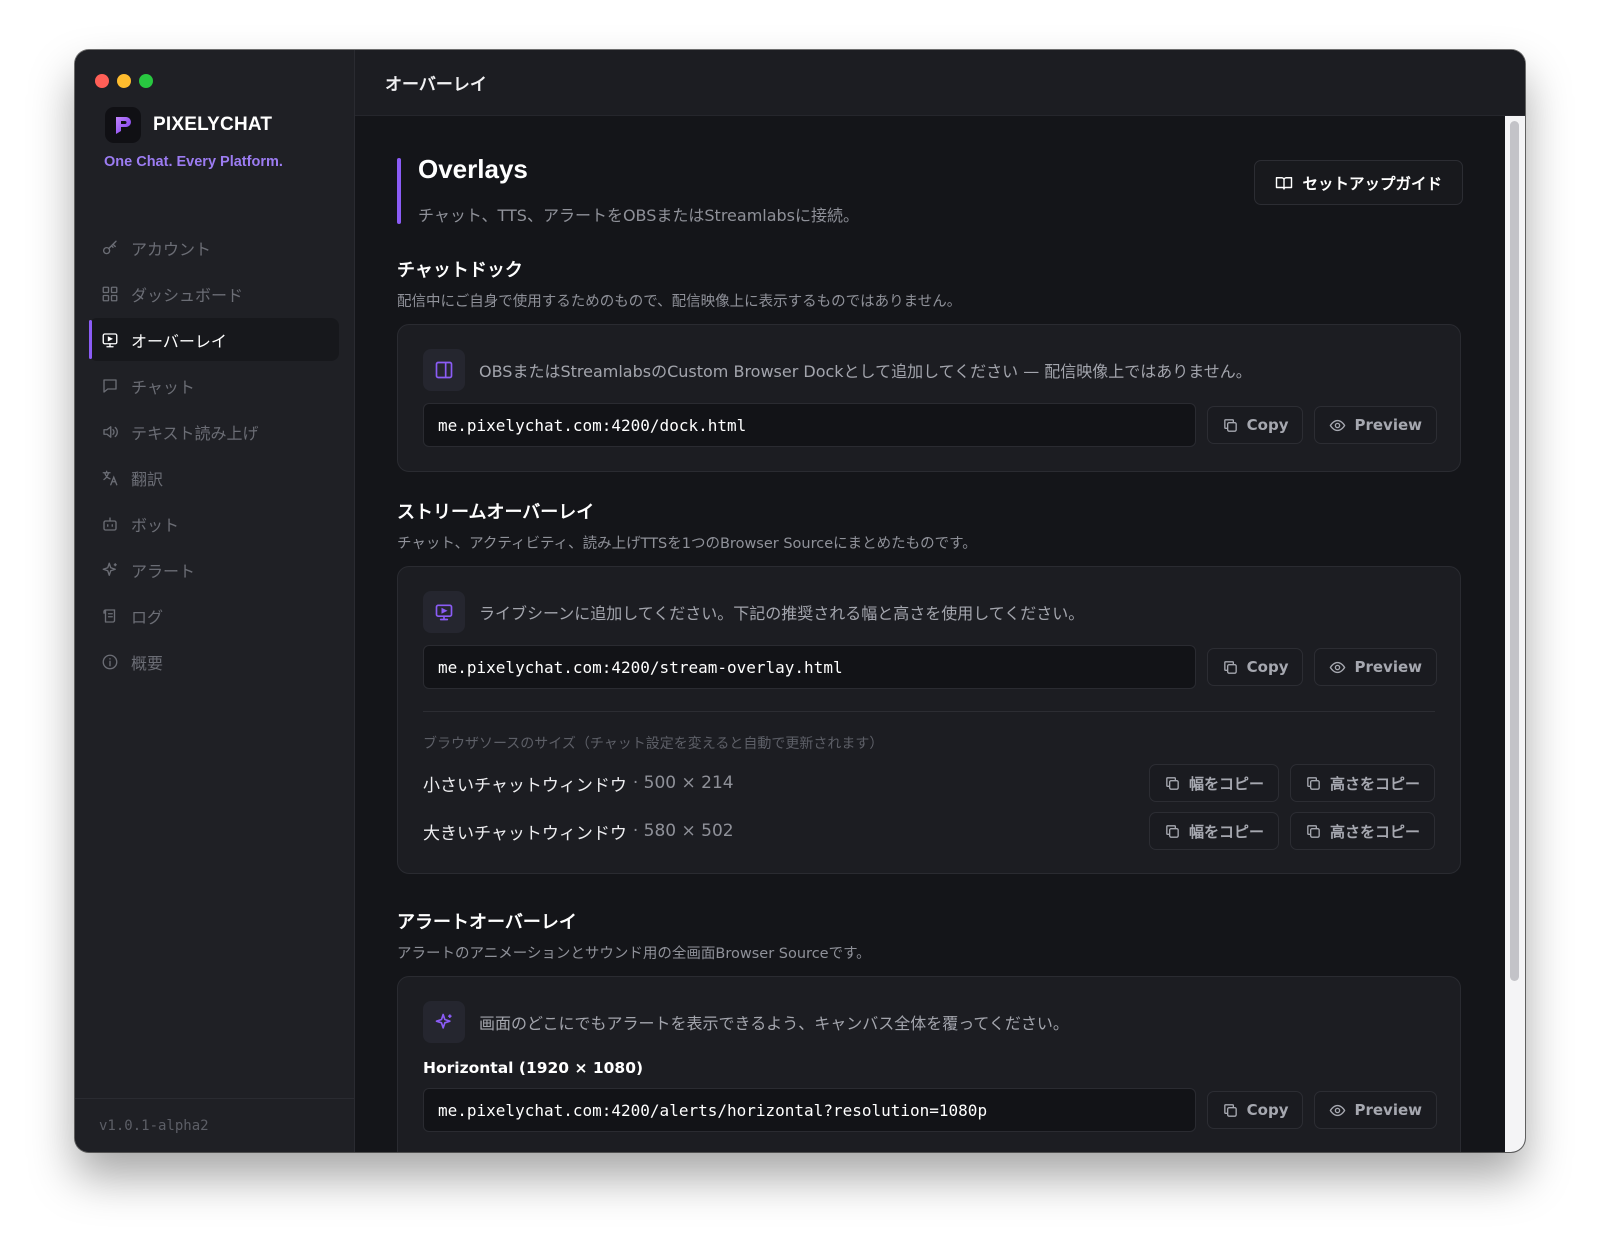 Image resolution: width=1600 pixels, height=1251 pixels. What do you see at coordinates (155, 525) in the screenshot?
I see `sidebar-item-label: ボット` at bounding box center [155, 525].